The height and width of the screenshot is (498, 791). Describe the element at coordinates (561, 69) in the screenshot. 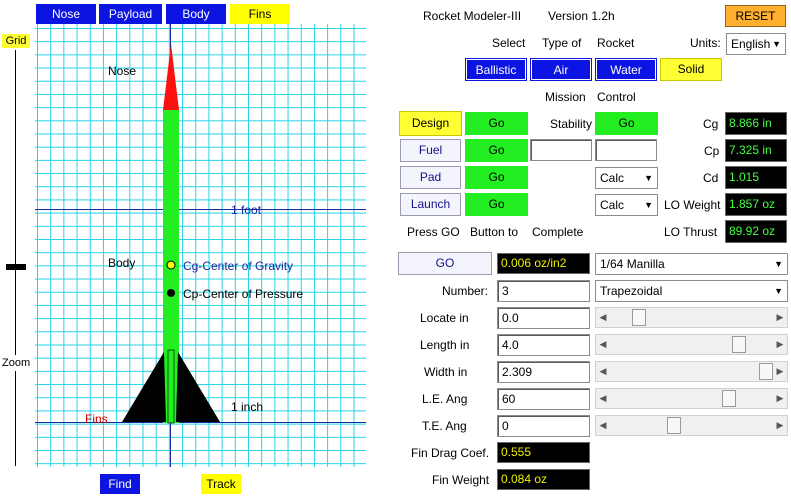

I see `air-button: Air` at that location.